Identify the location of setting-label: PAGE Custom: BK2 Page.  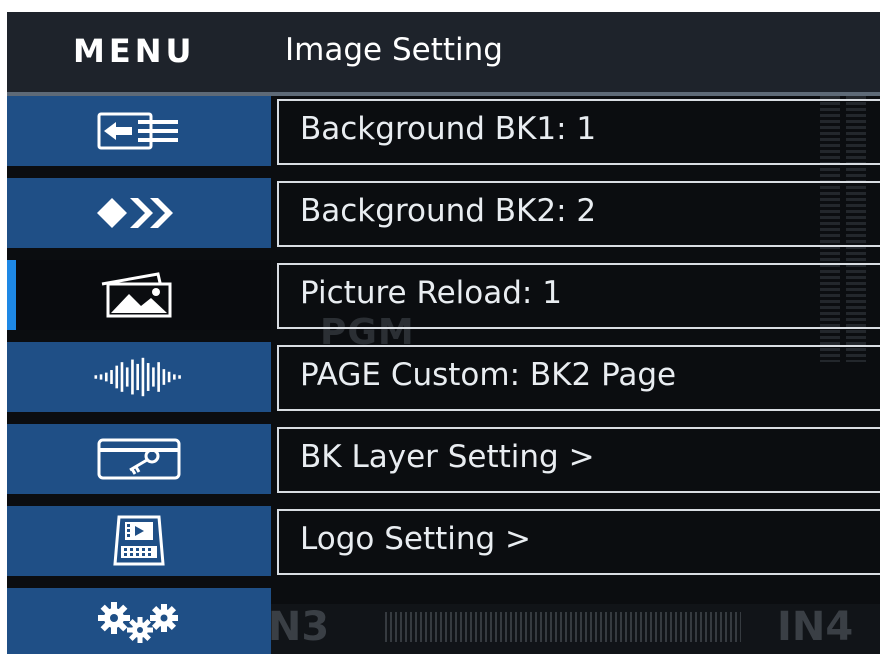
(488, 375).